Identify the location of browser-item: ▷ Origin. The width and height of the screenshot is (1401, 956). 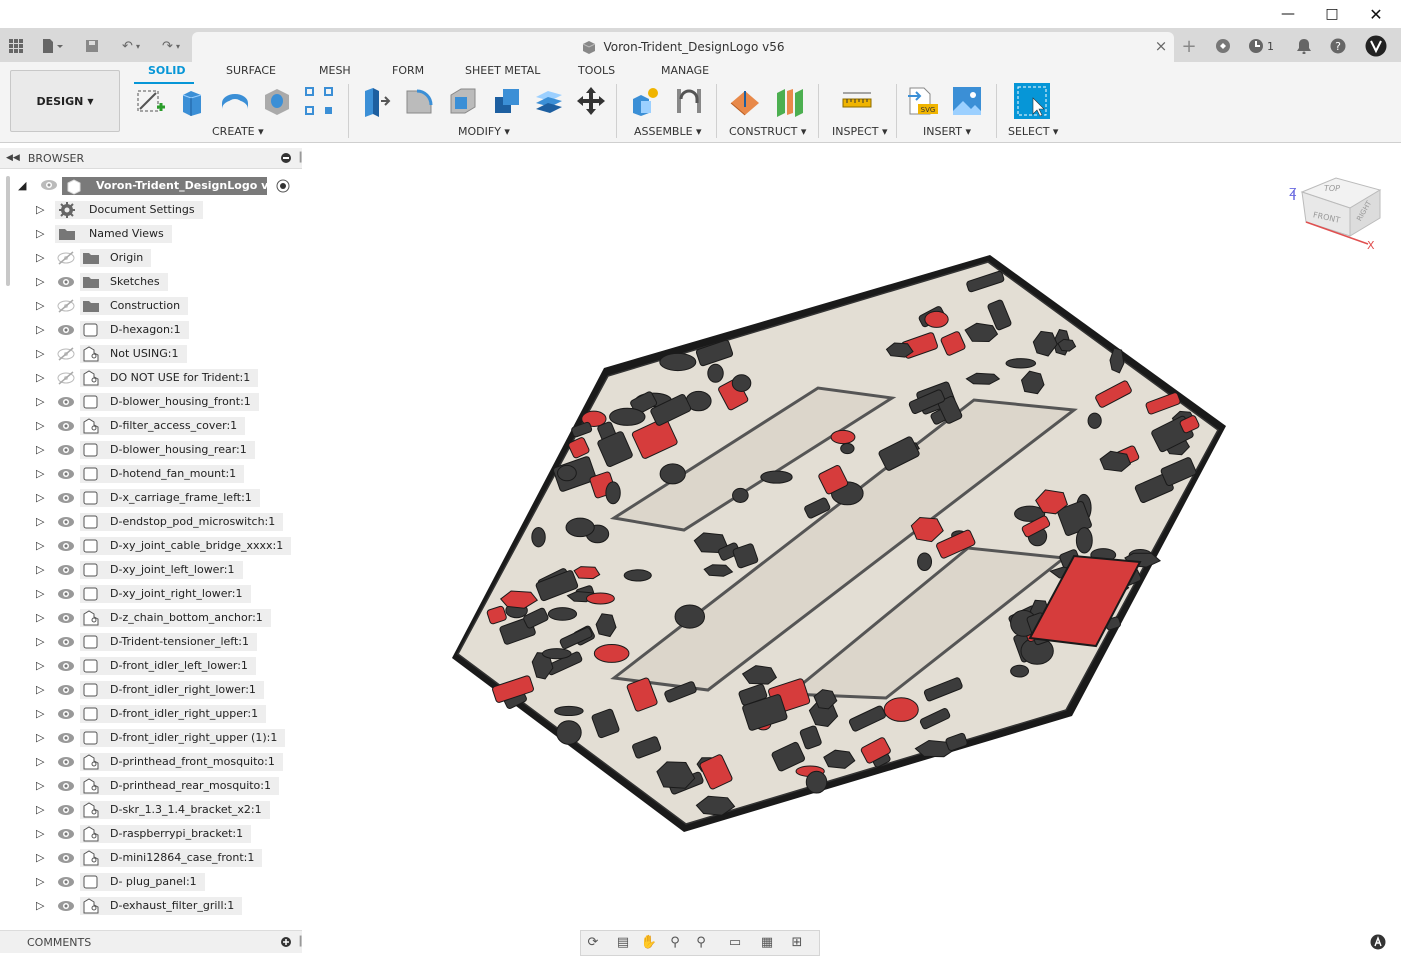
(151, 258).